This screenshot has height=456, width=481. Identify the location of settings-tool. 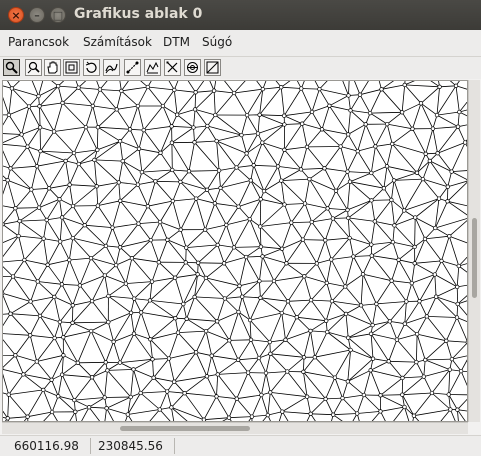
(192, 67).